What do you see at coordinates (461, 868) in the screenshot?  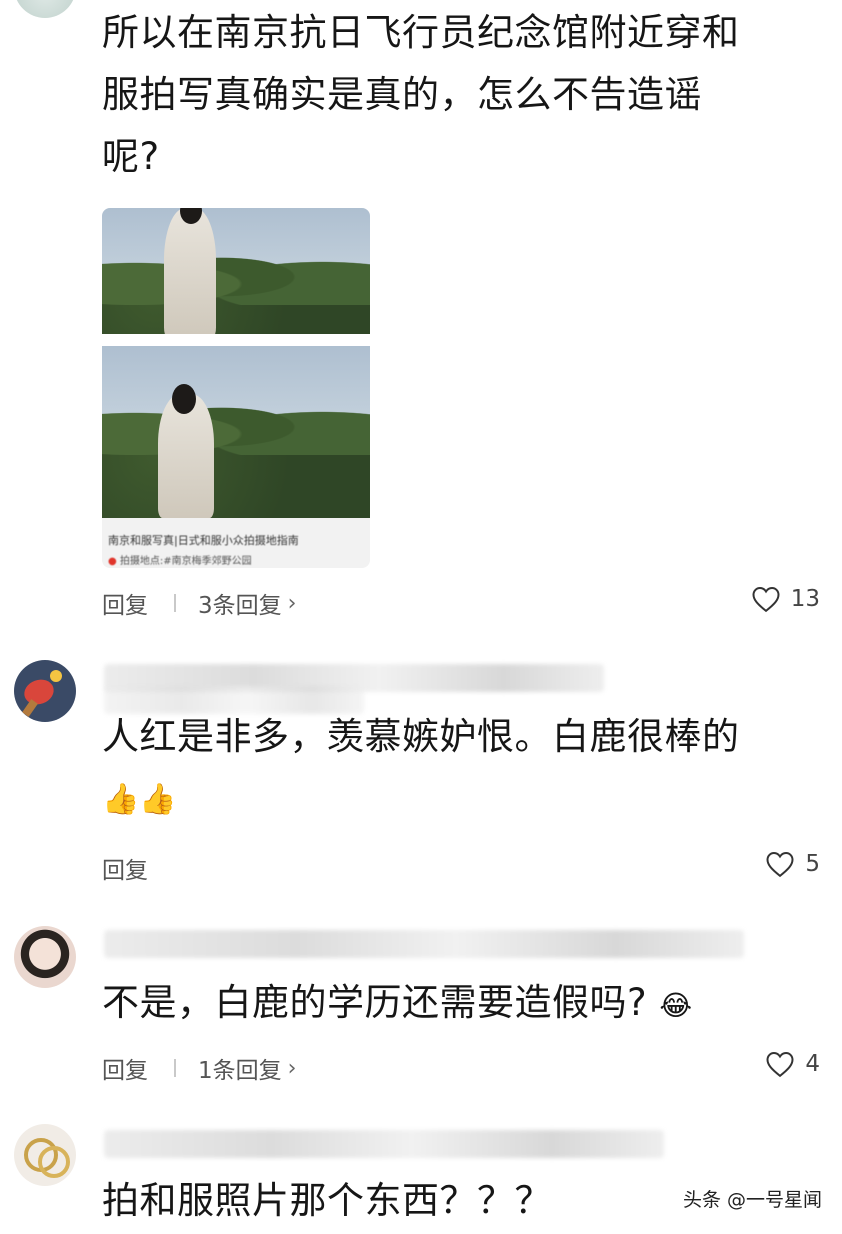 I see `comment-actions: 回复` at bounding box center [461, 868].